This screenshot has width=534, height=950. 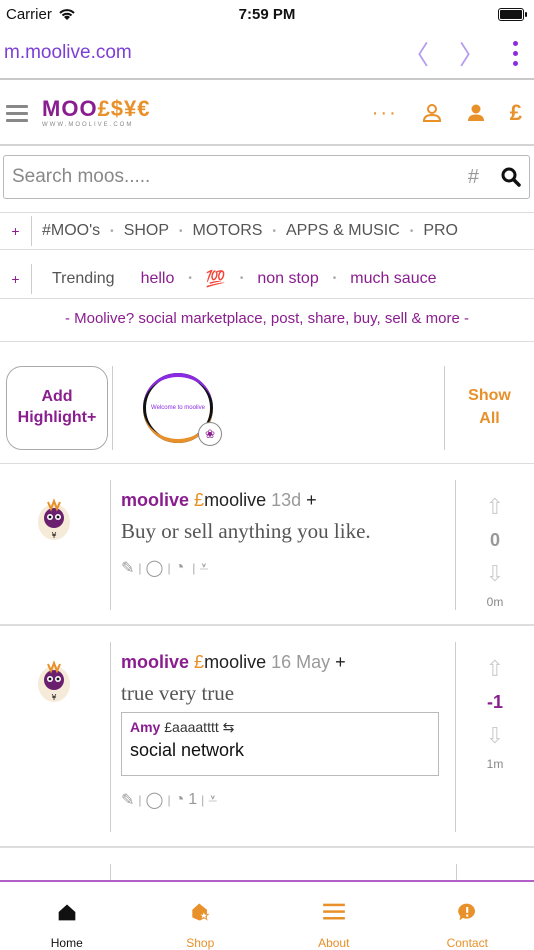 What do you see at coordinates (489, 407) in the screenshot?
I see `show-all-button: Show All` at bounding box center [489, 407].